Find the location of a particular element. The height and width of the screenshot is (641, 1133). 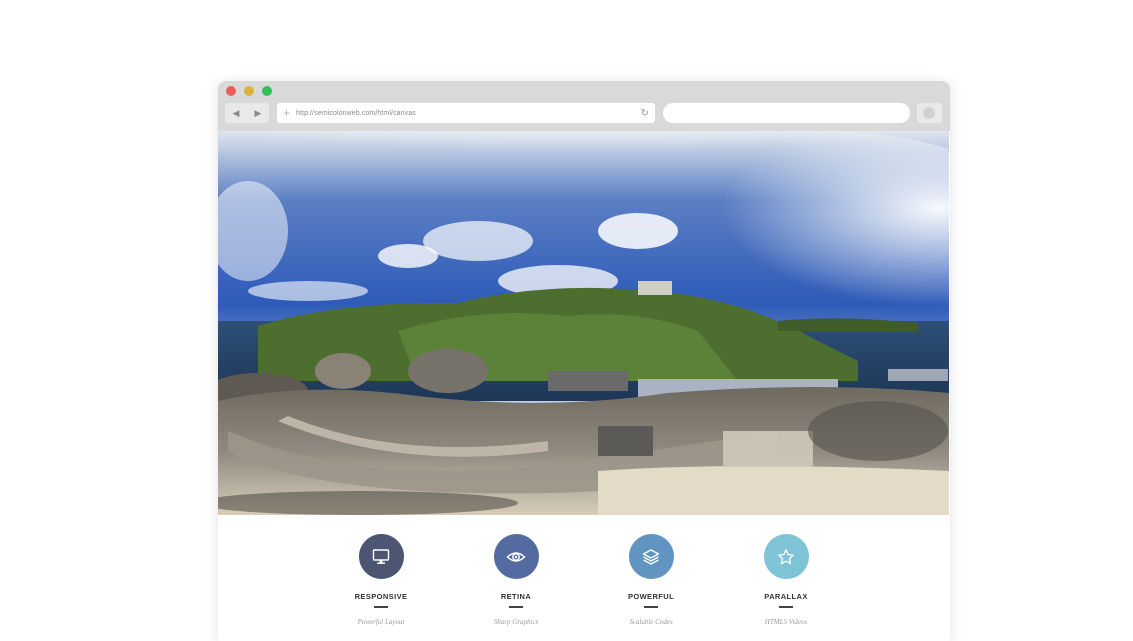

extension-icon is located at coordinates (929, 113).